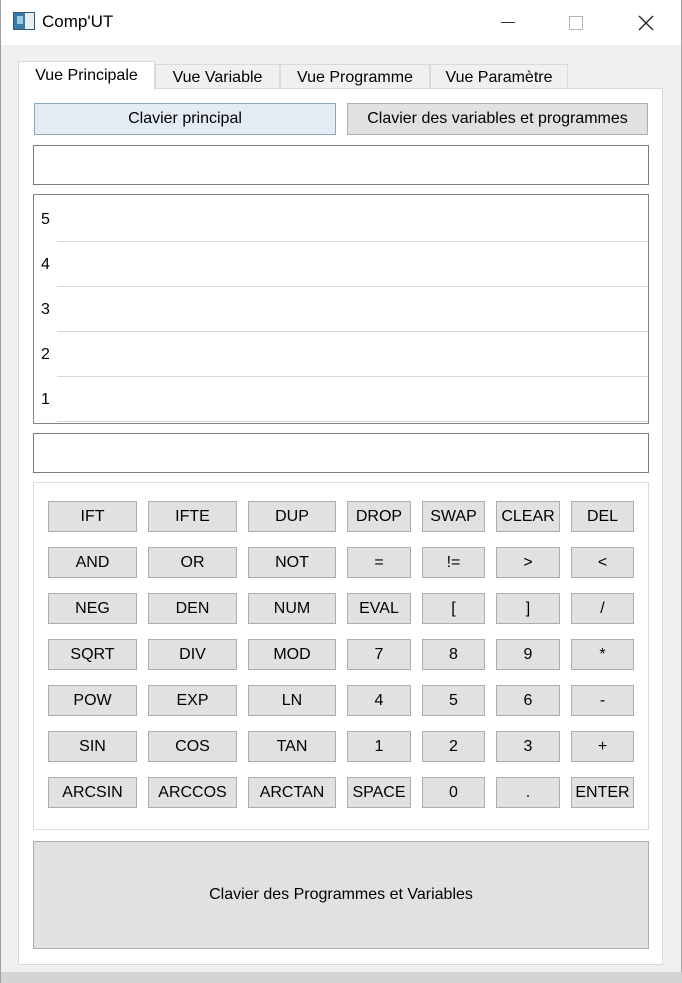  I want to click on key-2: 2, so click(453, 746).